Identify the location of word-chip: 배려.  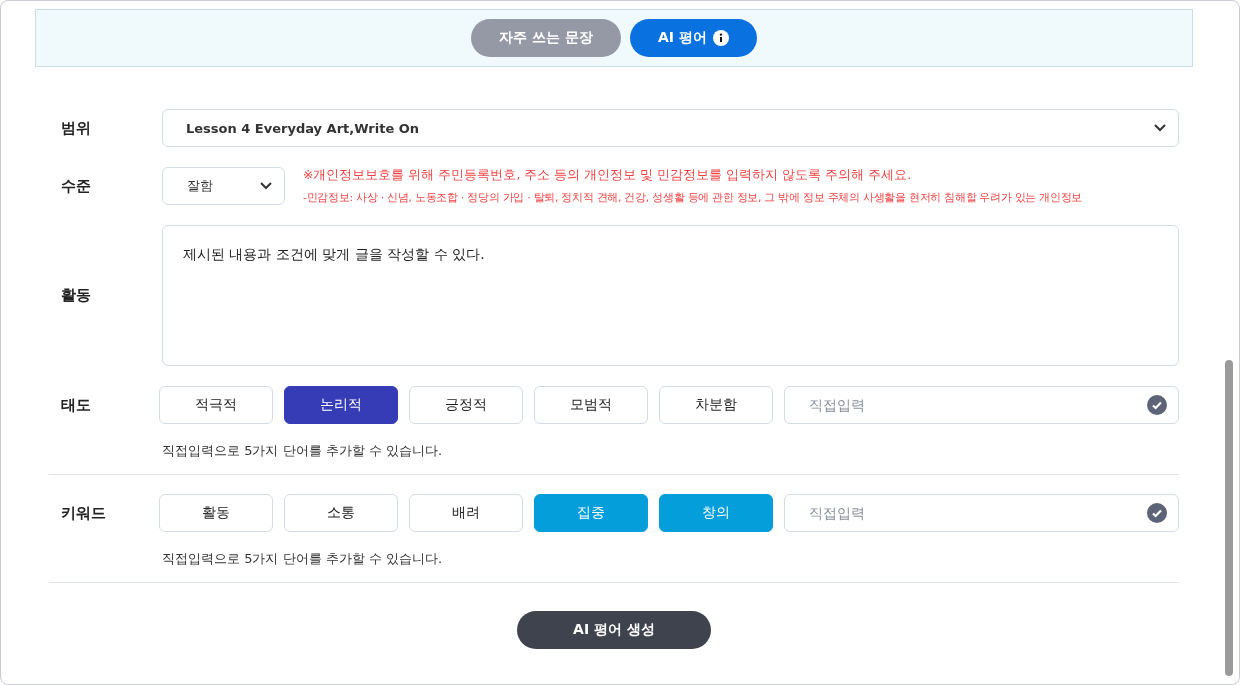
(466, 513).